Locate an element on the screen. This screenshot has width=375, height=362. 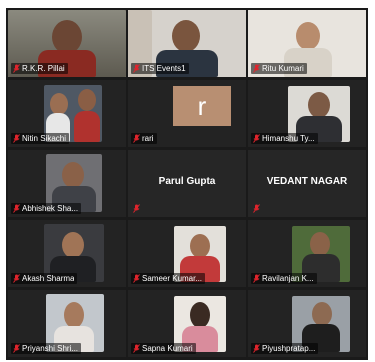
participant-nameplate: Nitin Sikachi is located at coordinates (40, 138).